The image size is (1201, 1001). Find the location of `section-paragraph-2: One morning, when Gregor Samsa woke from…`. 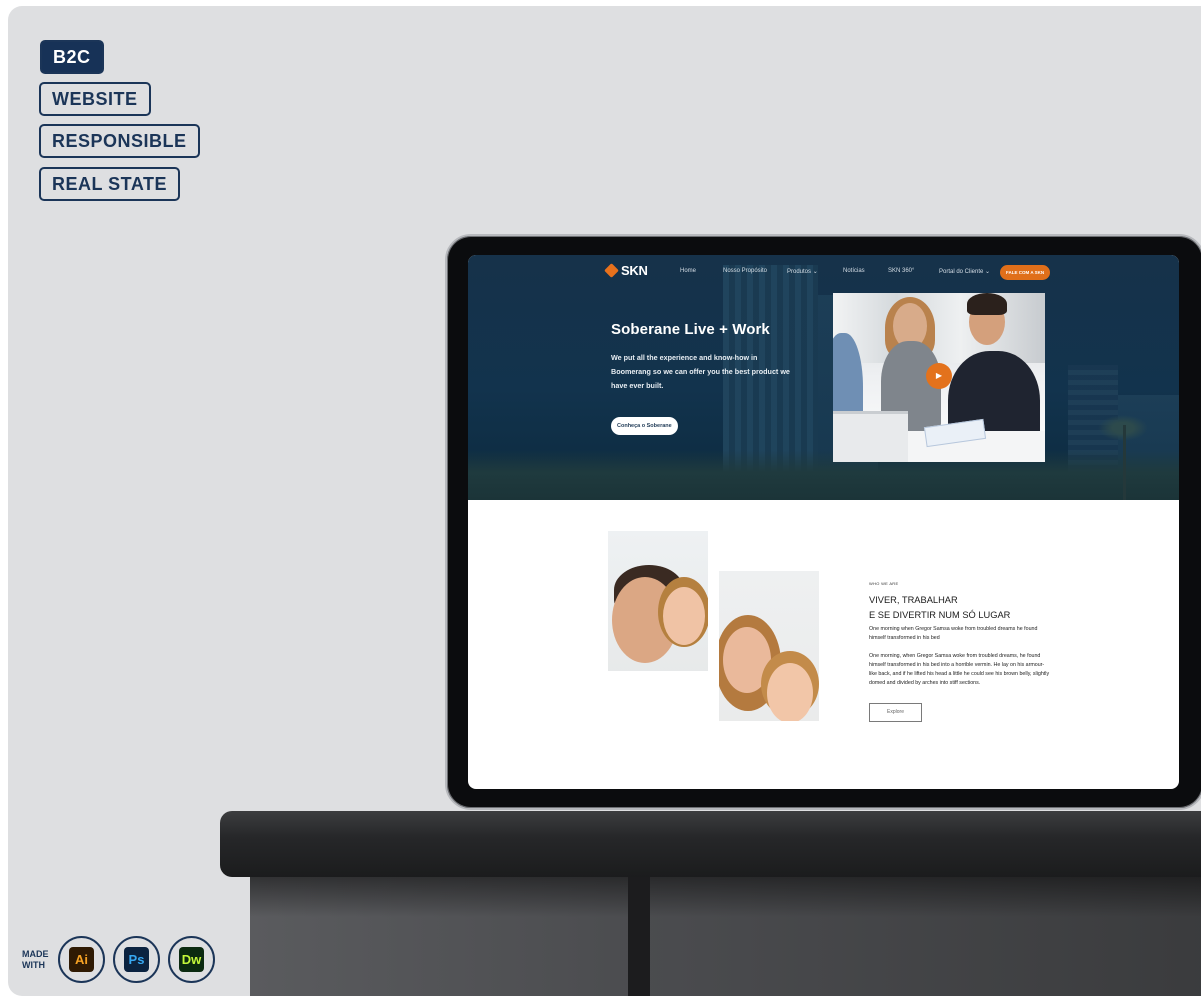

section-paragraph-2: One morning, when Gregor Samsa woke from… is located at coordinates (959, 669).